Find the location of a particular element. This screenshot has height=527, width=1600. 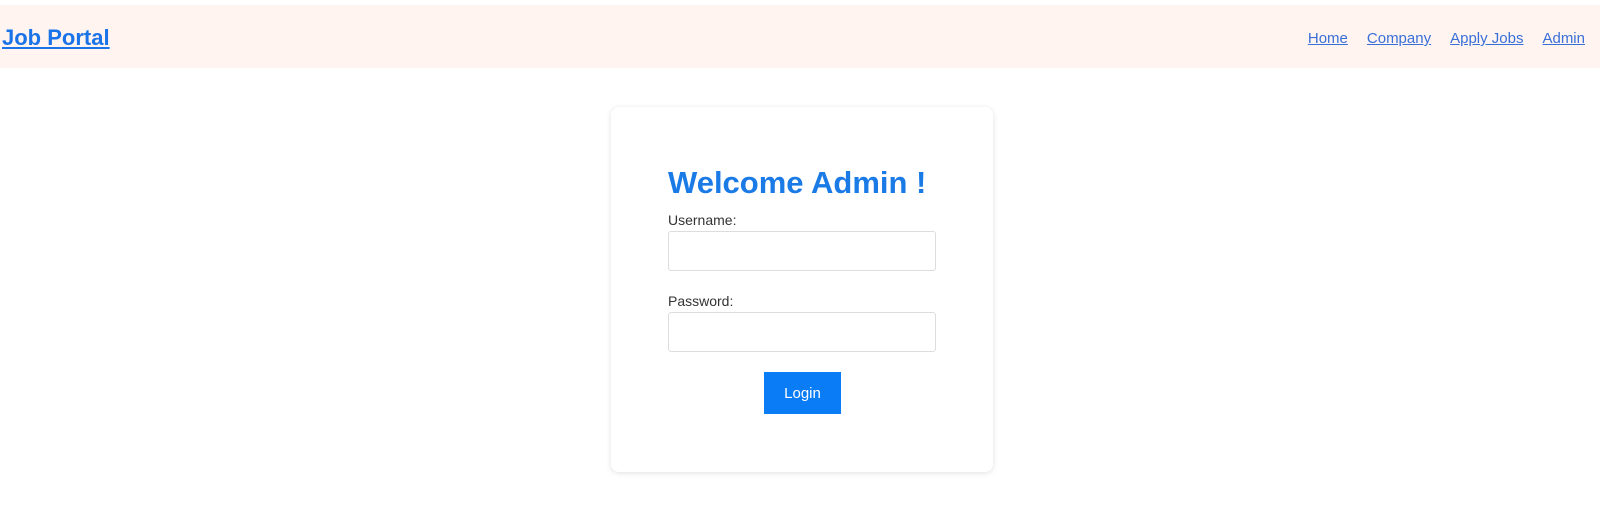

username-input is located at coordinates (802, 251).